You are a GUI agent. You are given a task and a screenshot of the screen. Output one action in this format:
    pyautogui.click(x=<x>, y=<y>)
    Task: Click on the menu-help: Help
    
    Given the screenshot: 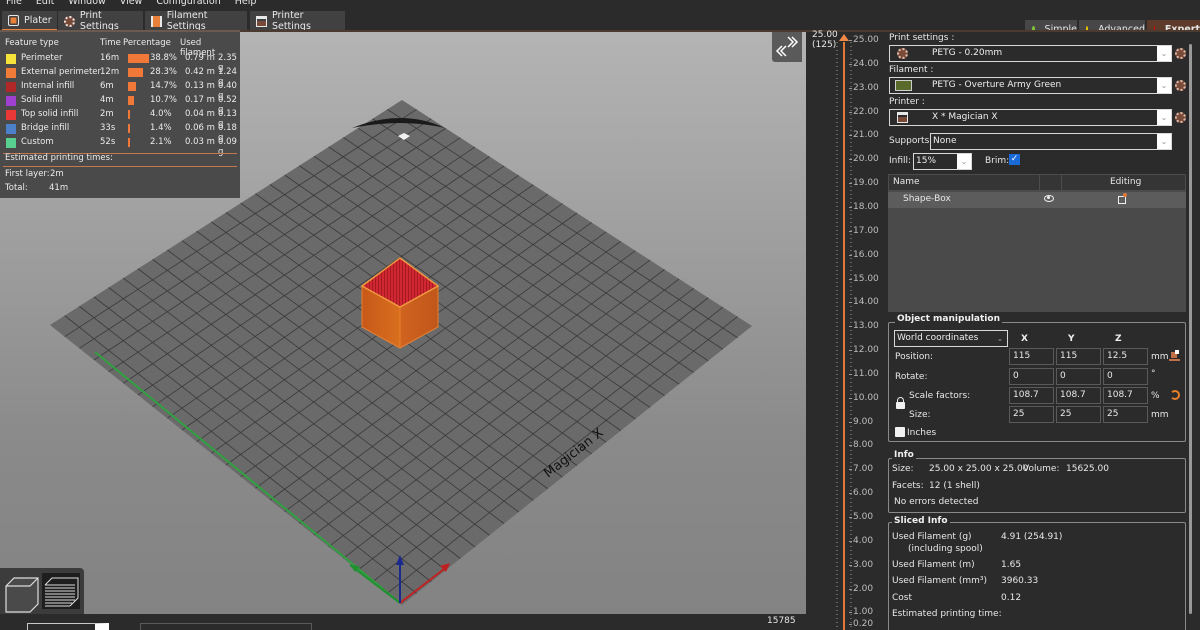 What is the action you would take?
    pyautogui.click(x=246, y=4)
    